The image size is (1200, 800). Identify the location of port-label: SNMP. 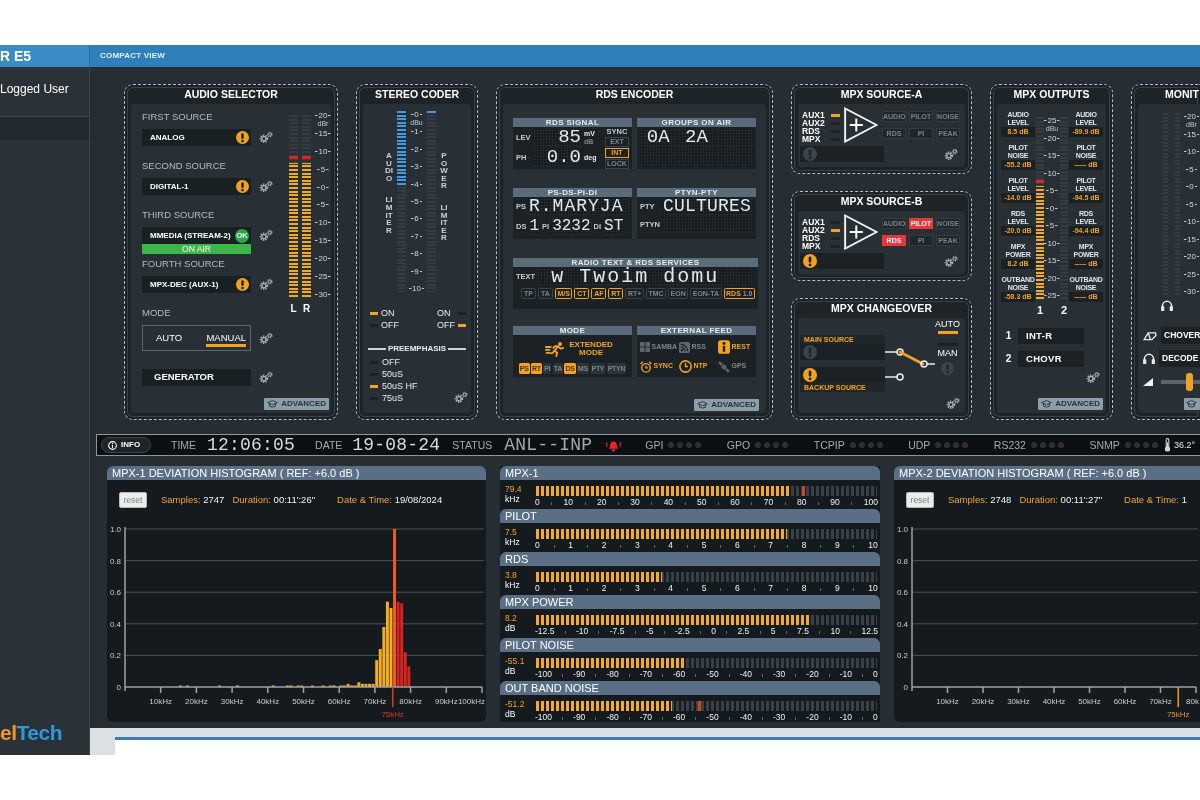
(1104, 445).